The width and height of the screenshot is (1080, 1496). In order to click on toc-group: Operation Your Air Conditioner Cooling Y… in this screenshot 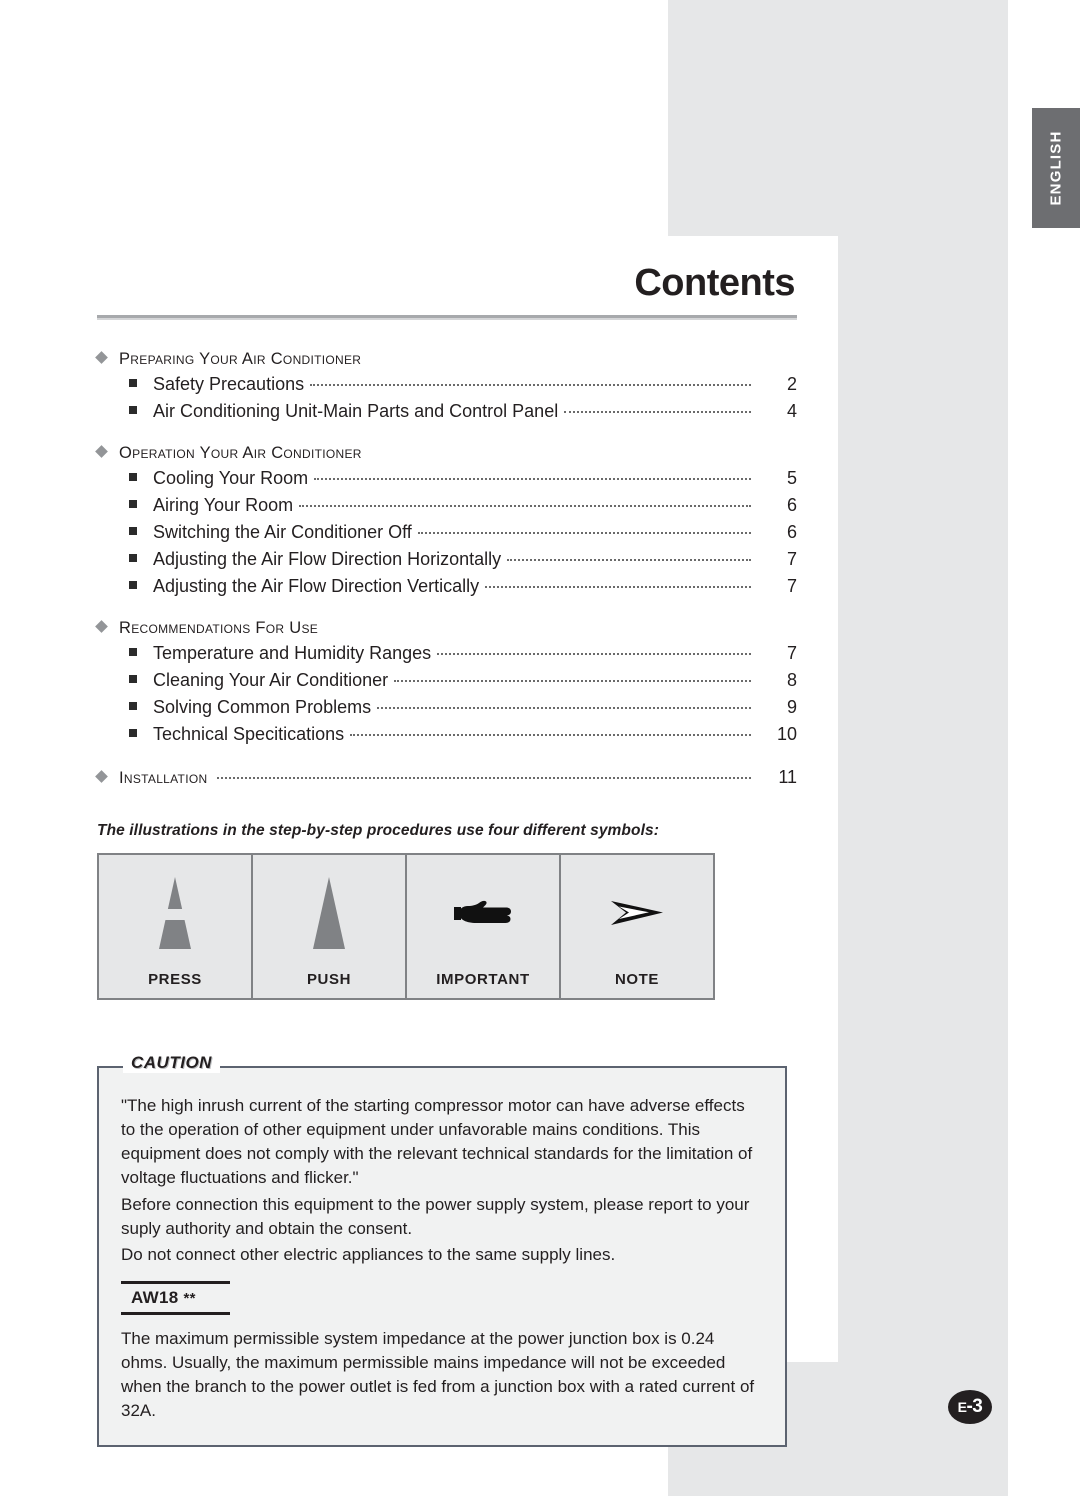, I will do `click(446, 520)`.